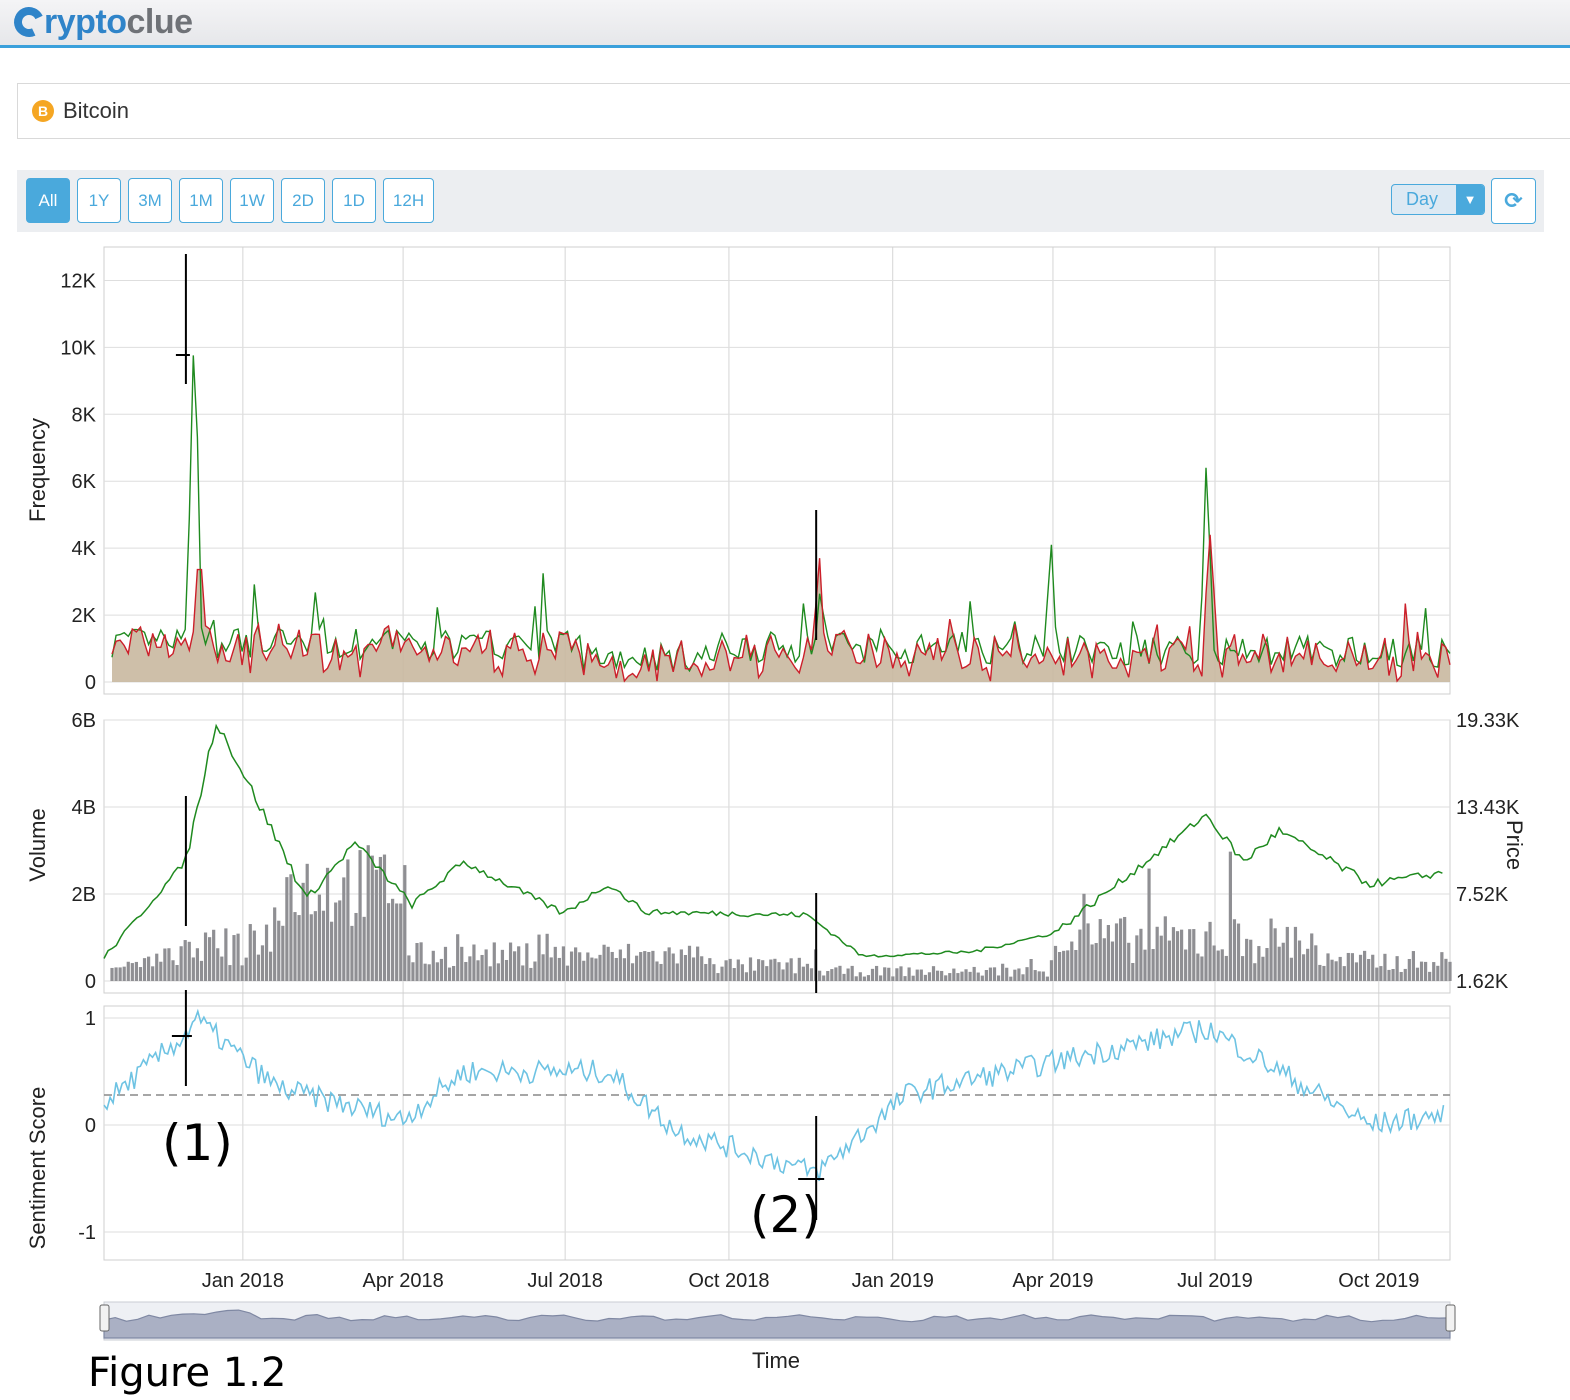  I want to click on navigator-handle-right, so click(1450, 1318).